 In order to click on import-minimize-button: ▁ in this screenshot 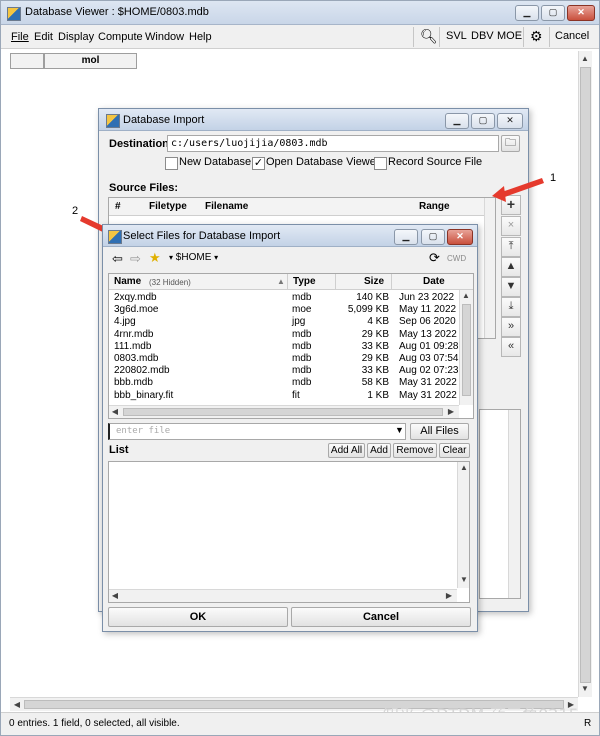, I will do `click(457, 121)`.